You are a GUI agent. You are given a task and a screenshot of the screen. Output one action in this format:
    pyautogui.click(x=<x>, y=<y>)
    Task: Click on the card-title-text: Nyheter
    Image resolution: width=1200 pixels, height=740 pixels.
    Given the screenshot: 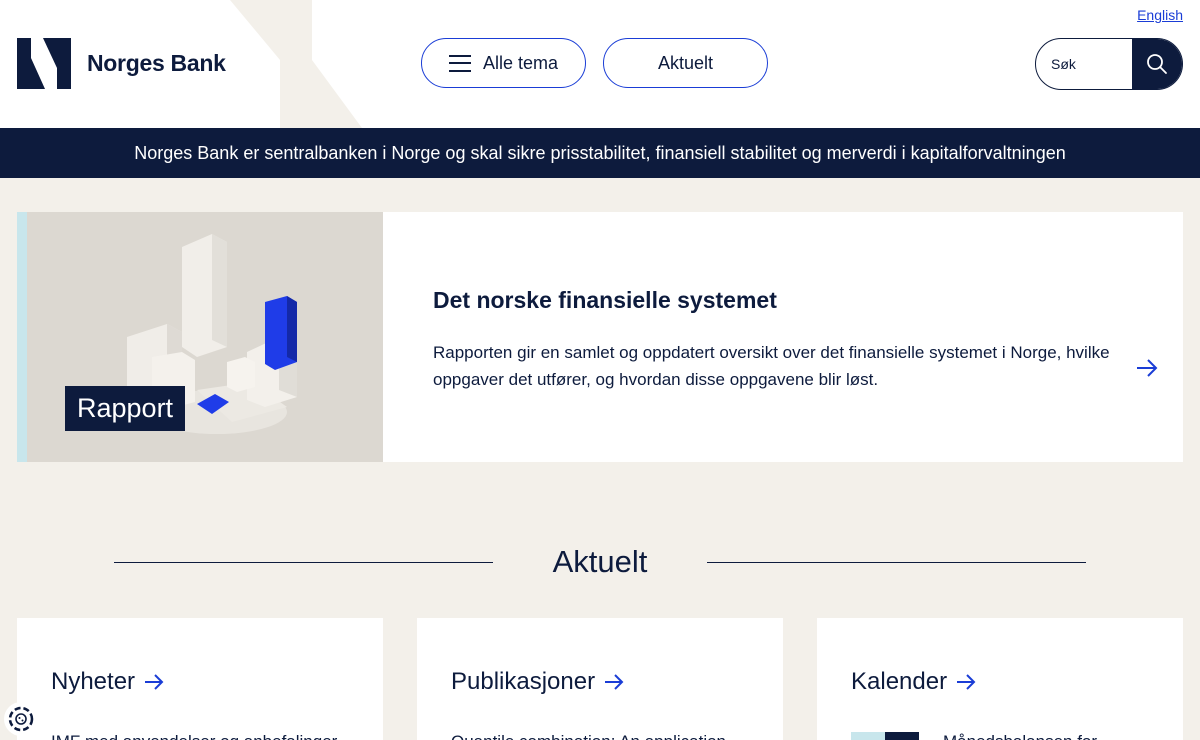 What is the action you would take?
    pyautogui.click(x=93, y=681)
    